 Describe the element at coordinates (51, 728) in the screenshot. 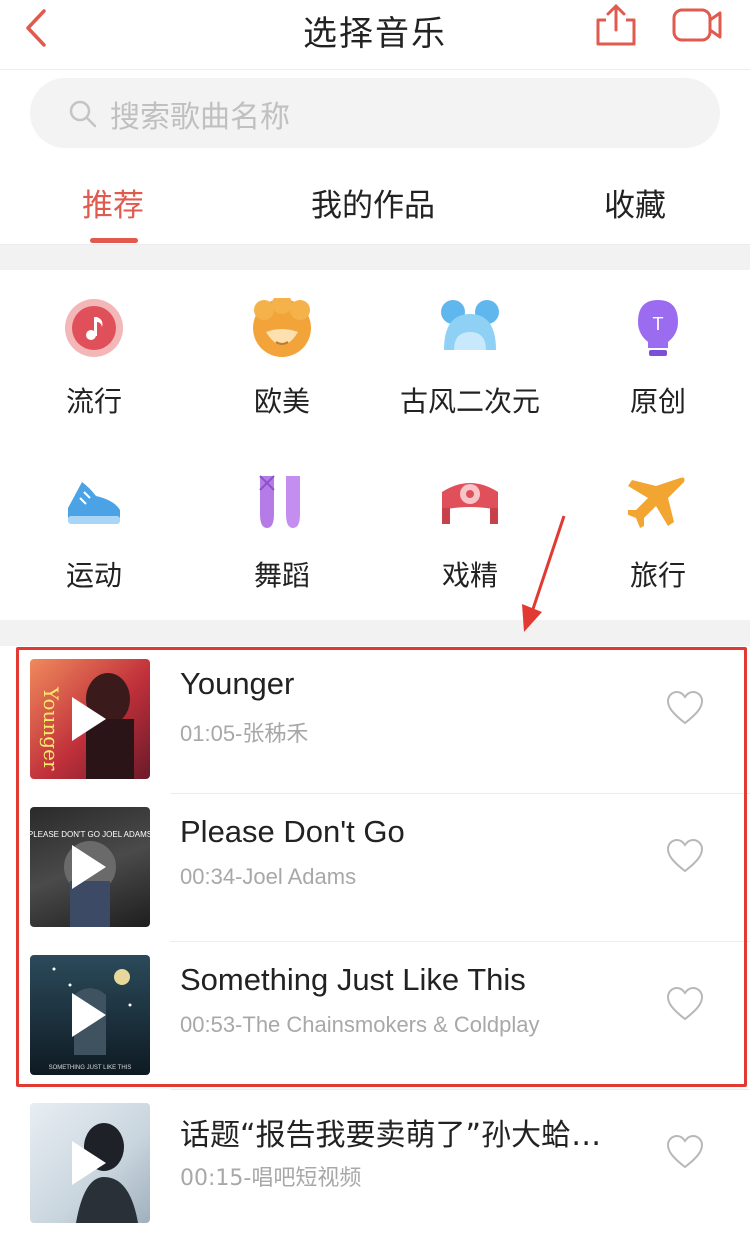

I see `cover-caption: Younger` at that location.